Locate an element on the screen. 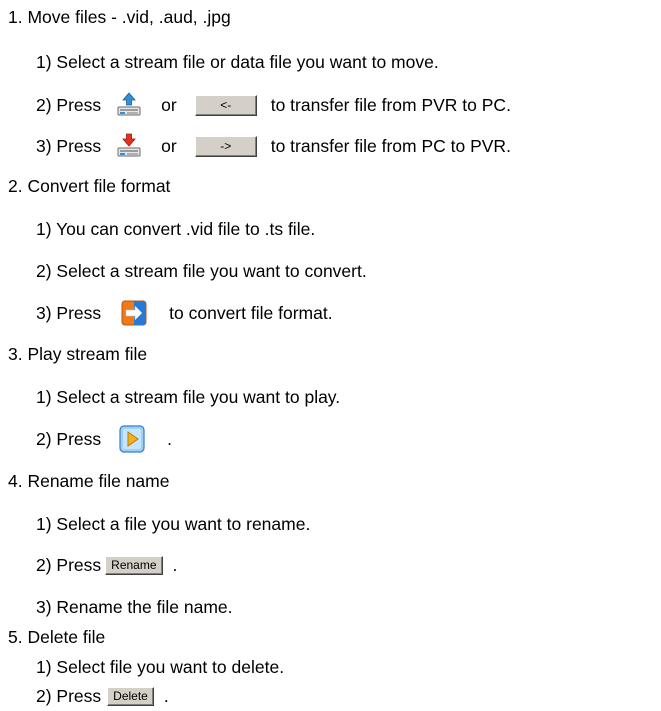 This screenshot has height=711, width=661. section-heading-move-files: 1. Move files - .vid, .aud, .jpg is located at coordinates (119, 17).